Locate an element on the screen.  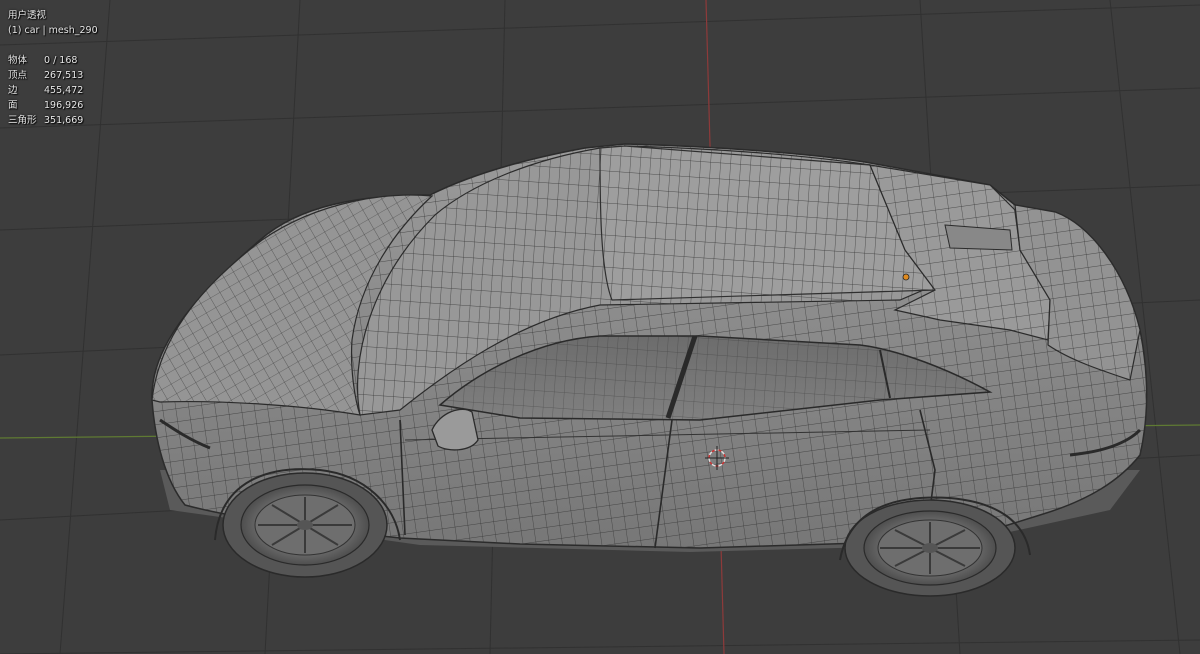
stat-row-objects: 物体 0 / 168 is located at coordinates (53, 60).